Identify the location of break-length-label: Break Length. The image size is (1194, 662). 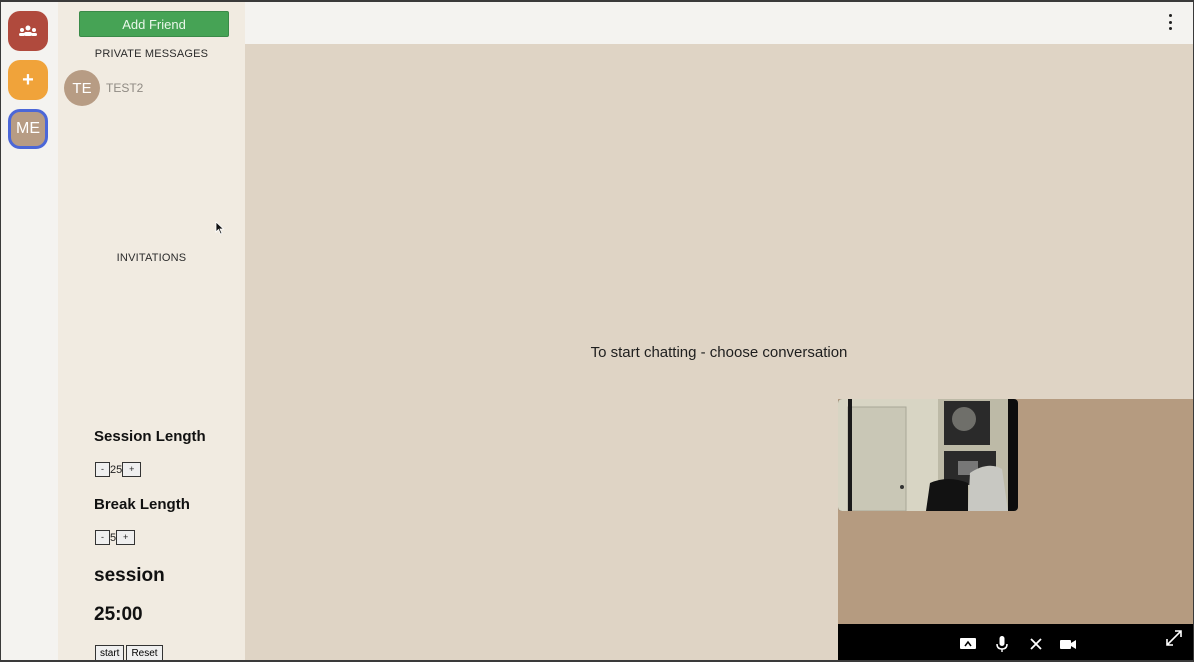
(142, 504).